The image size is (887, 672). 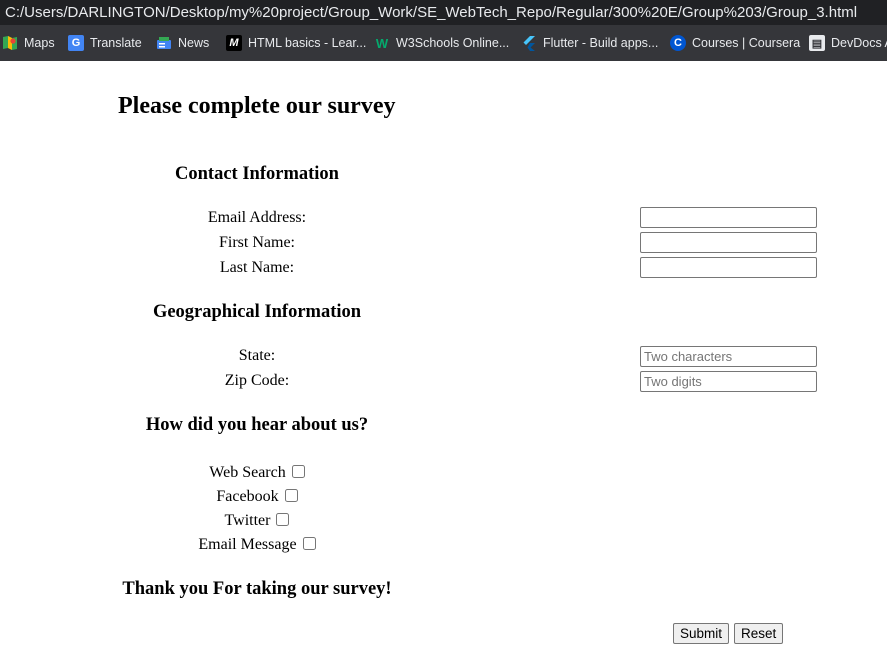 I want to click on web-search-checkbox, so click(x=298, y=471).